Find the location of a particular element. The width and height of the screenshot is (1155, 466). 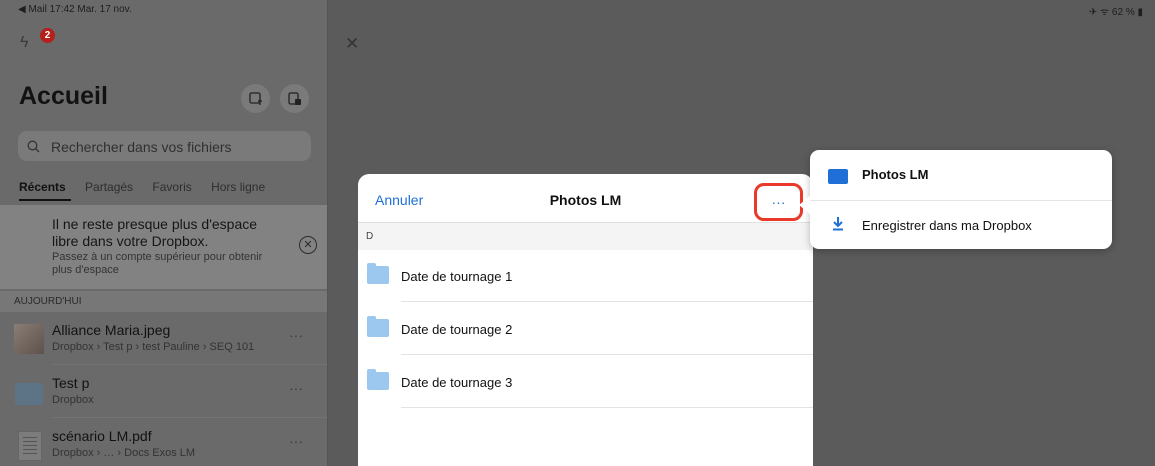

close-icon: ✕ is located at coordinates (352, 44).